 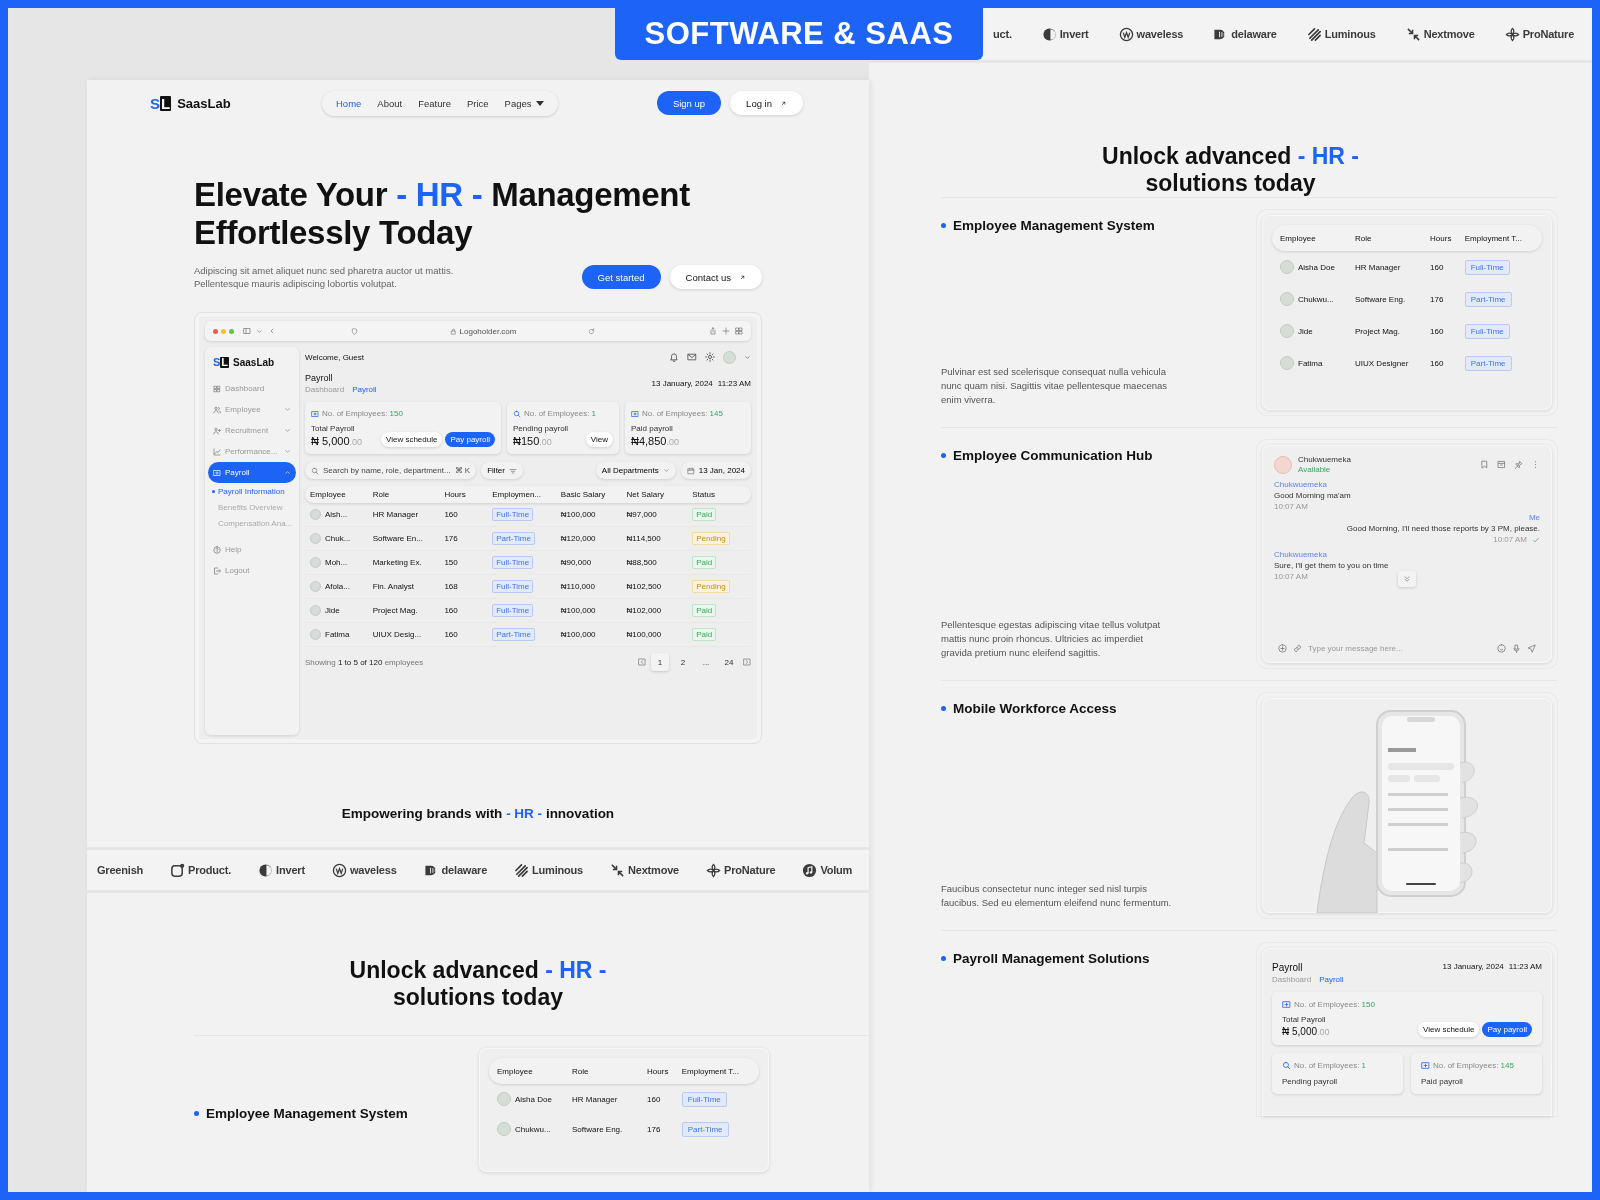 I want to click on date-text: 13 January, 2024, so click(x=682, y=383).